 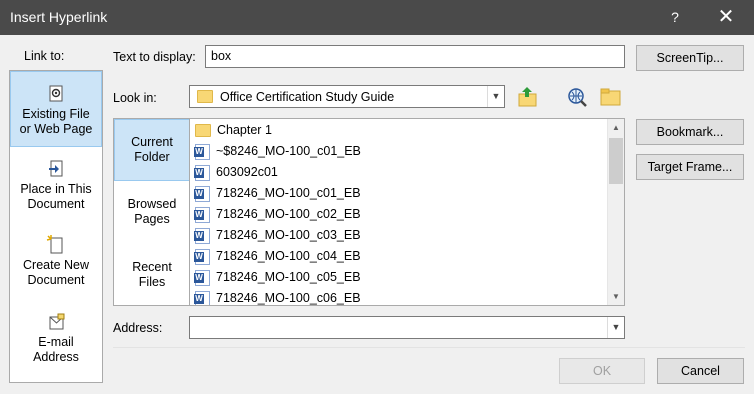 What do you see at coordinates (56, 280) in the screenshot?
I see `link-to-create-line2: Document` at bounding box center [56, 280].